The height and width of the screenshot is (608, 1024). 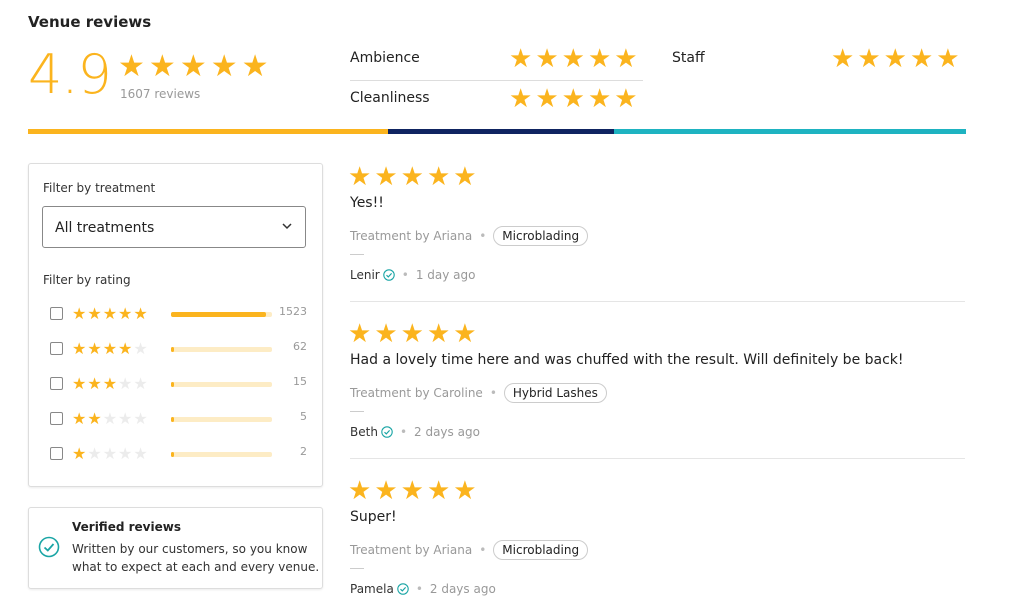 What do you see at coordinates (174, 227) in the screenshot?
I see `treatment-select: All treatments` at bounding box center [174, 227].